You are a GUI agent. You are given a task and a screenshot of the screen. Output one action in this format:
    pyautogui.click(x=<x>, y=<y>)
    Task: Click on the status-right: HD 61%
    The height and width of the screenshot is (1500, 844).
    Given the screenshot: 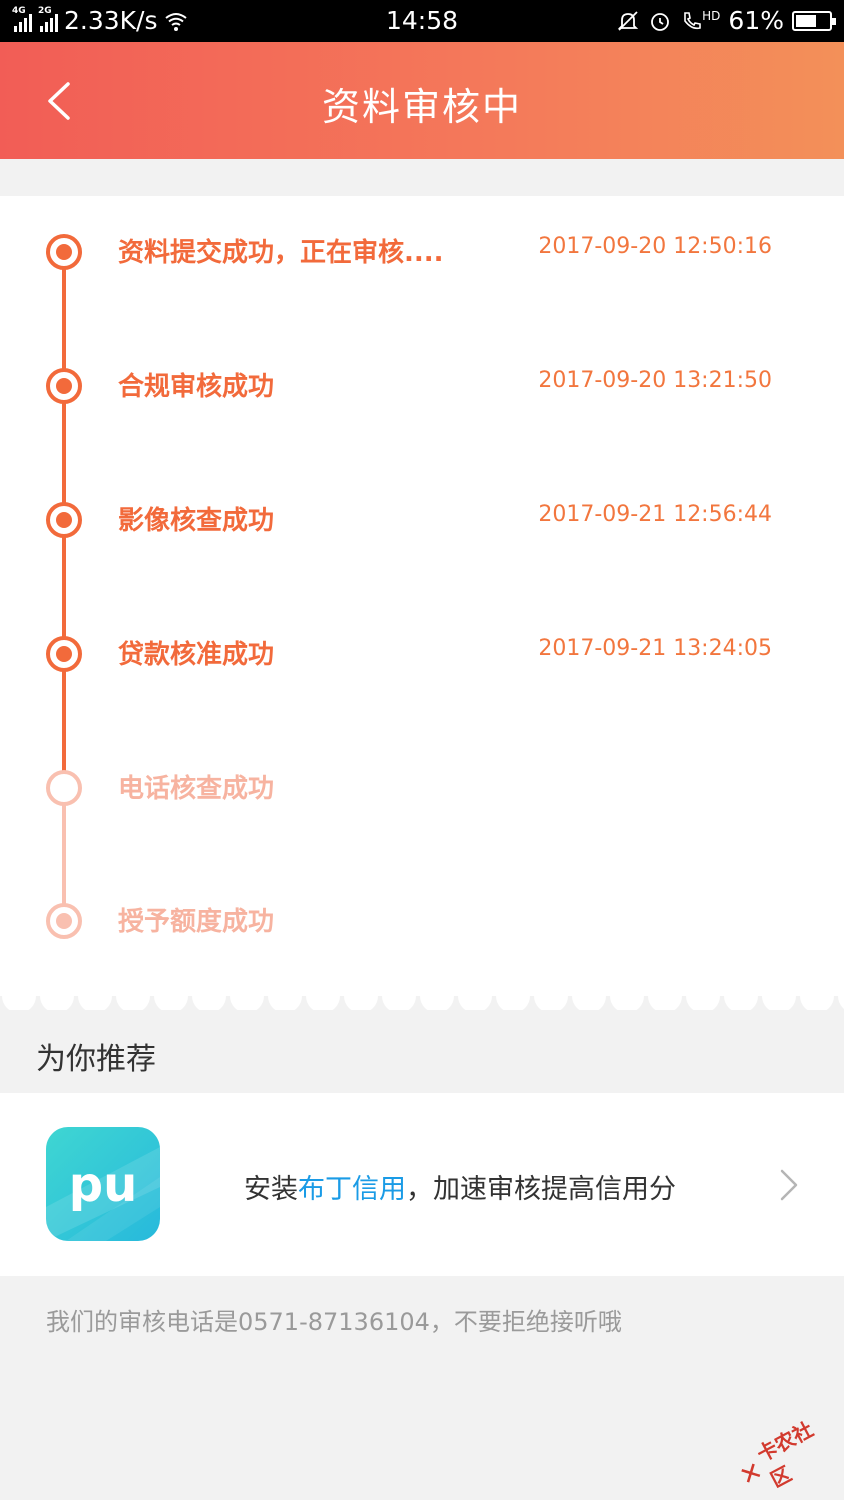 What is the action you would take?
    pyautogui.click(x=726, y=20)
    